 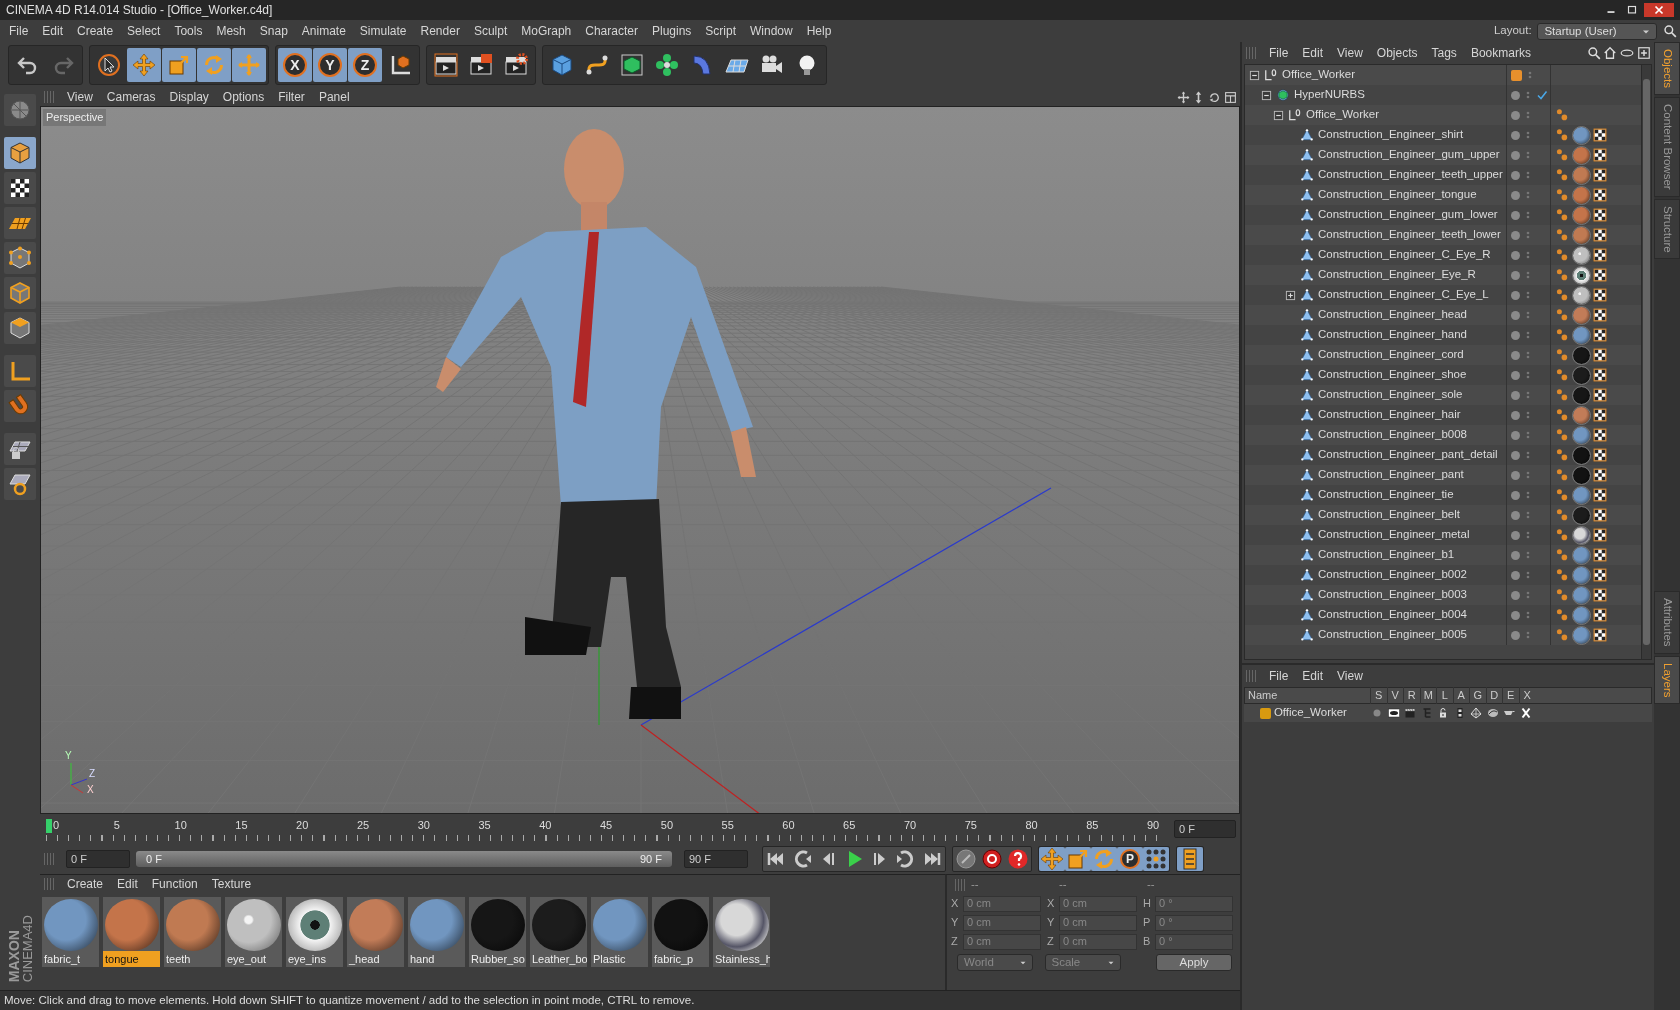 I want to click on menu-item: Plugins, so click(x=671, y=31).